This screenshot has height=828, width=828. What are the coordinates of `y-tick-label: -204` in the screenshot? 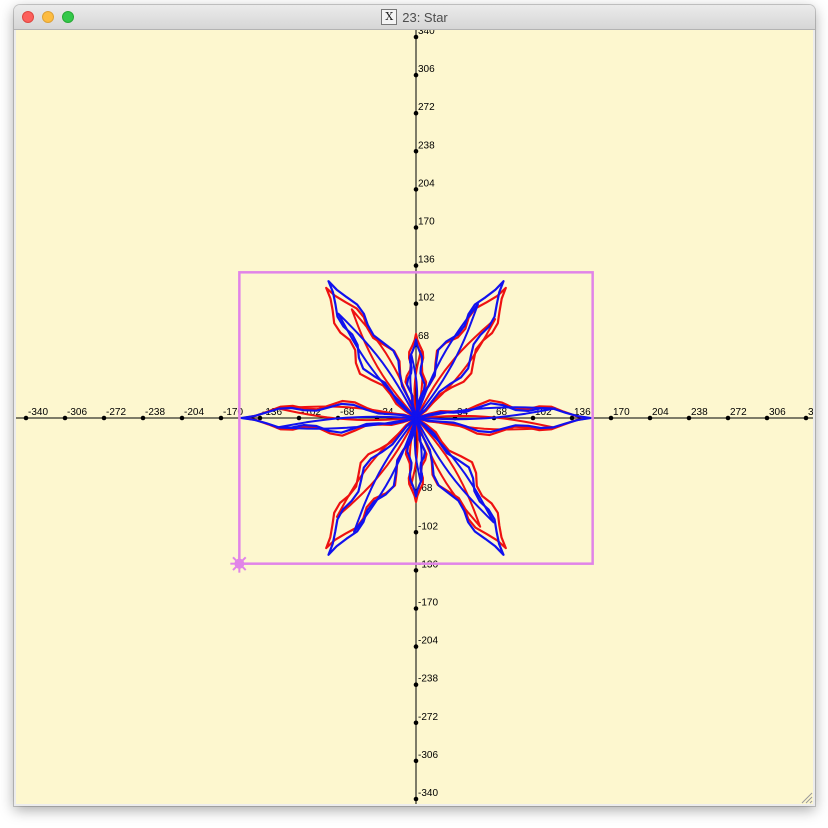 It's located at (428, 641).